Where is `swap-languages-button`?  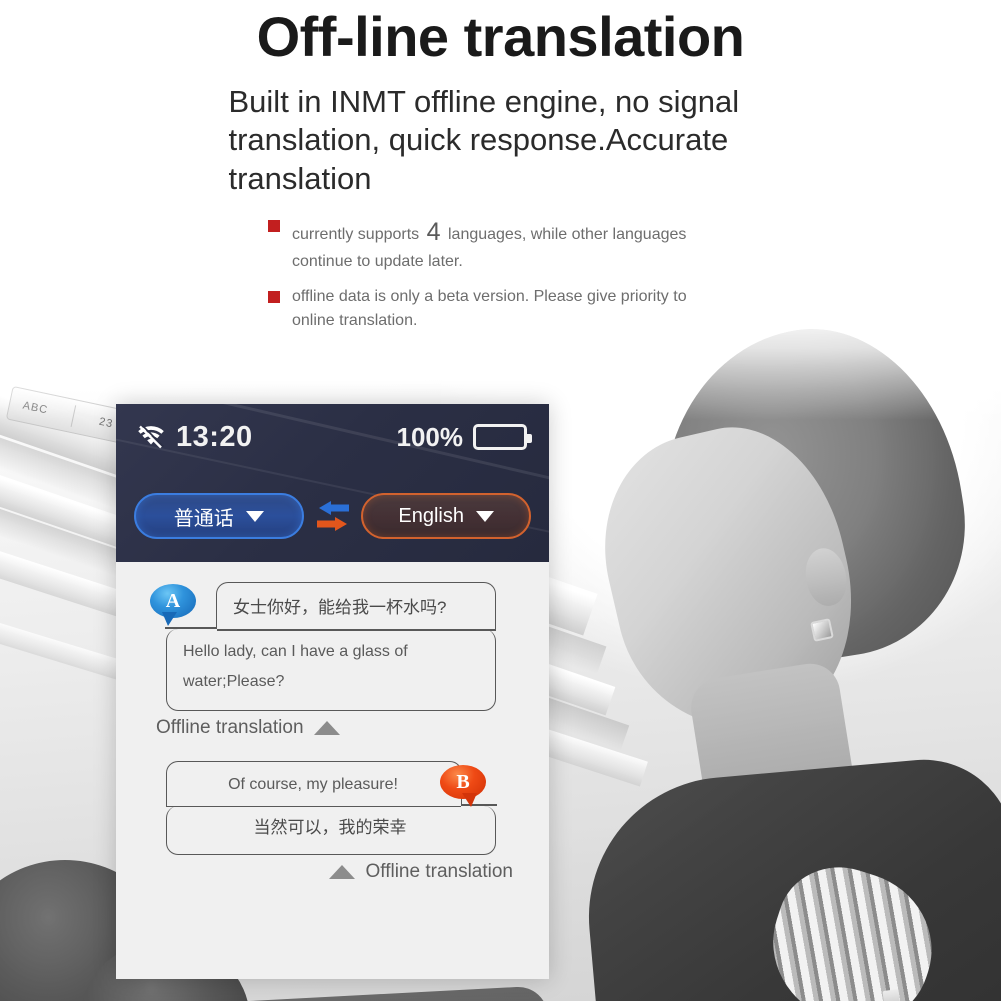 swap-languages-button is located at coordinates (333, 516).